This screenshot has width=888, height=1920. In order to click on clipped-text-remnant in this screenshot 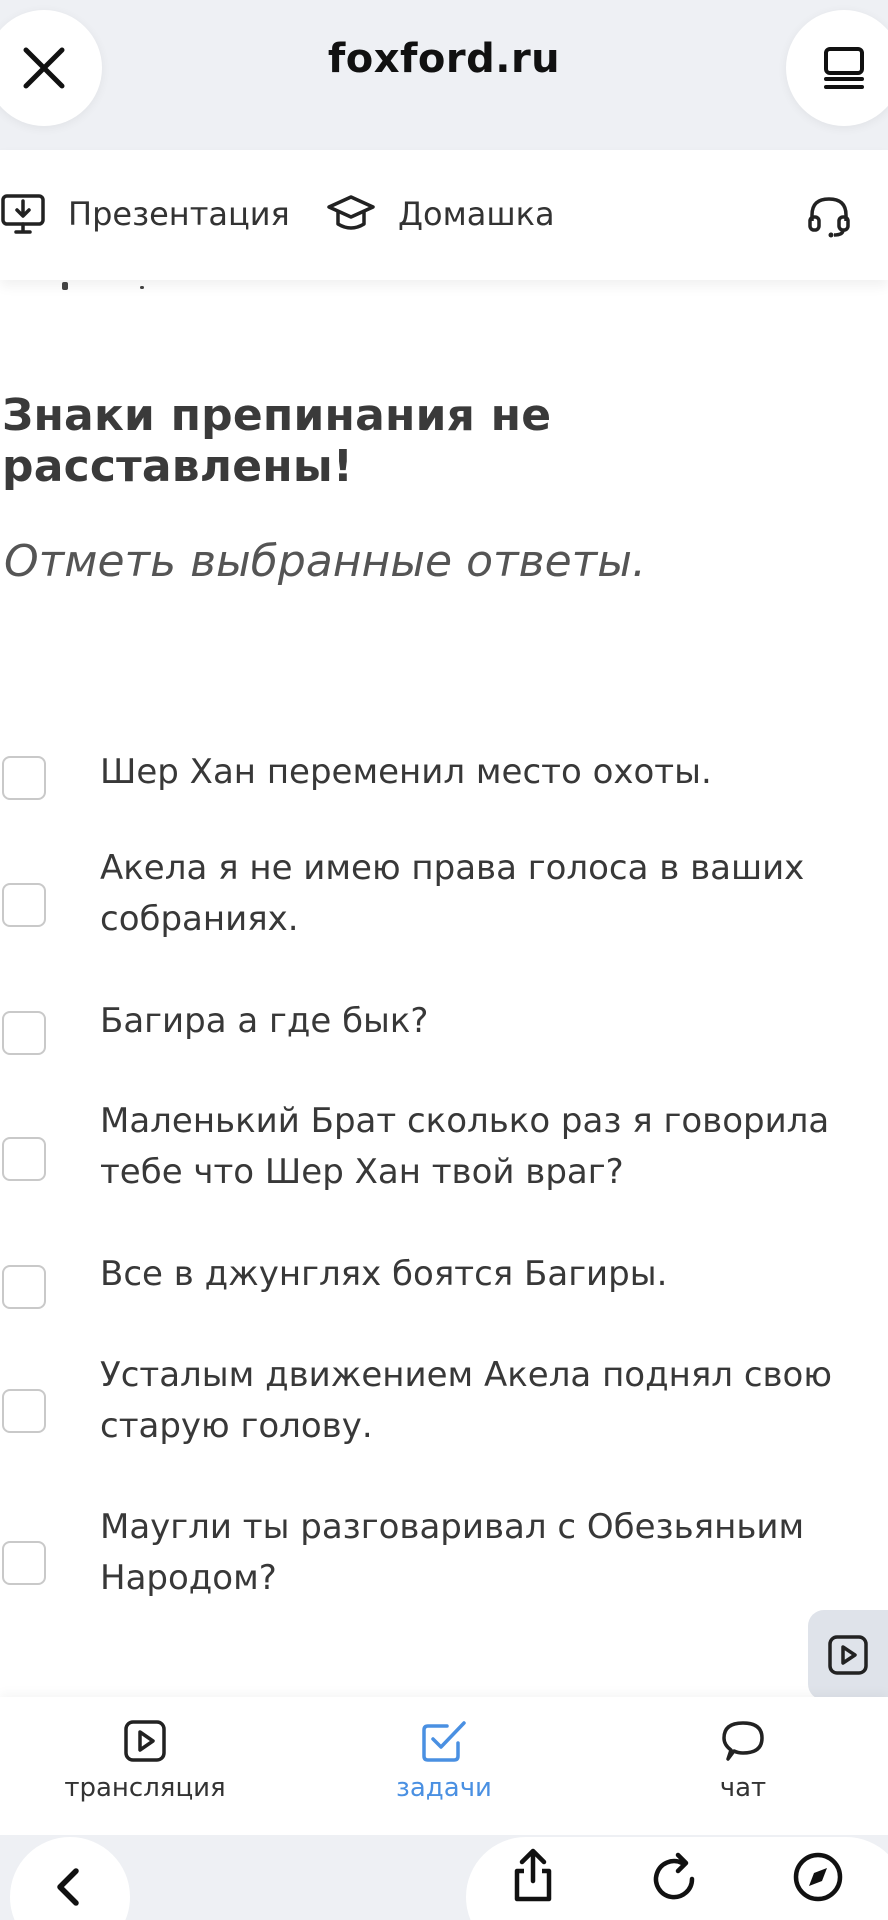, I will do `click(100, 288)`.